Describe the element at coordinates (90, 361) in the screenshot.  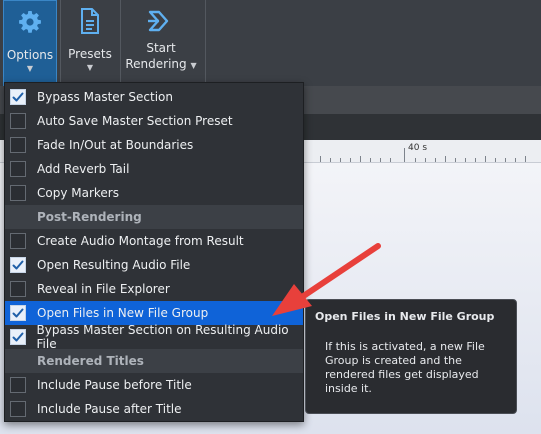
I see `section-header-label: Rendered Titles` at that location.